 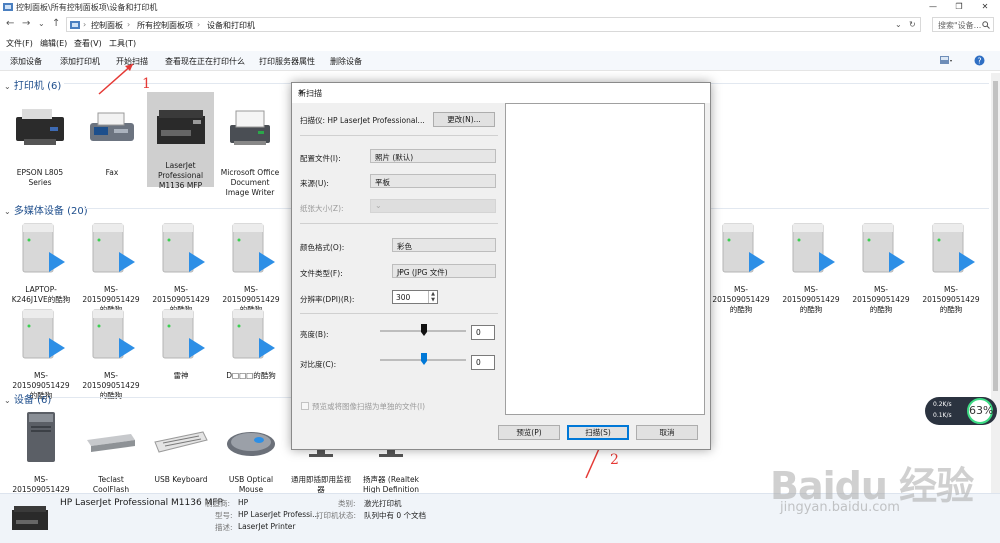 I want to click on media-device-7: MS-201509051429的酷狗, so click(x=881, y=267).